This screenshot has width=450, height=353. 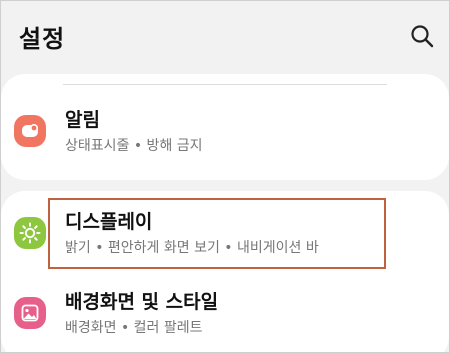 What do you see at coordinates (30, 131) in the screenshot?
I see `notification-icon` at bounding box center [30, 131].